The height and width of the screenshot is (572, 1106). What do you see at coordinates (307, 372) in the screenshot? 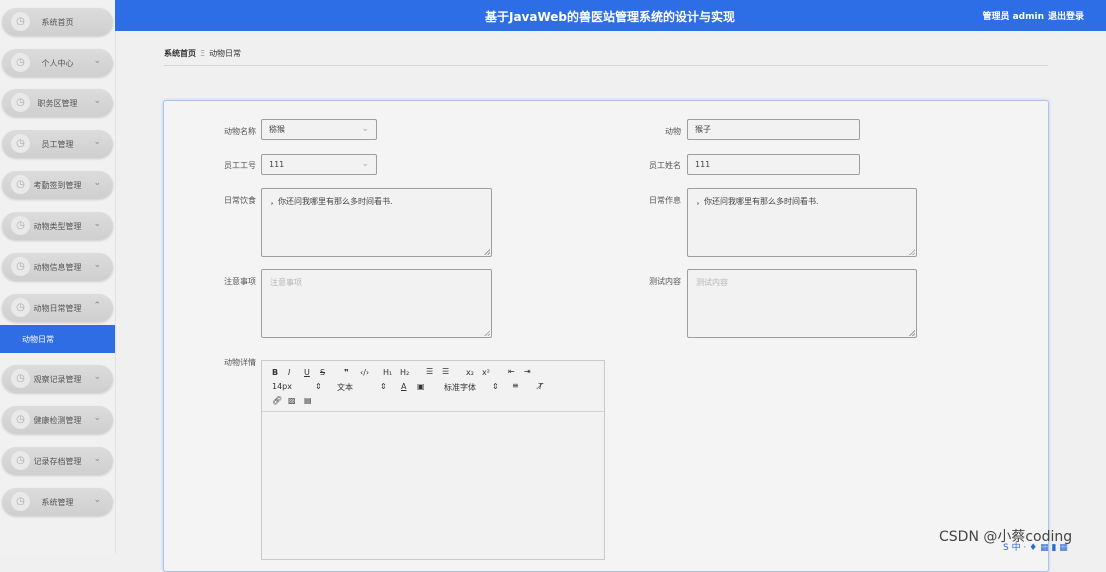
I see `underline-icon: U` at bounding box center [307, 372].